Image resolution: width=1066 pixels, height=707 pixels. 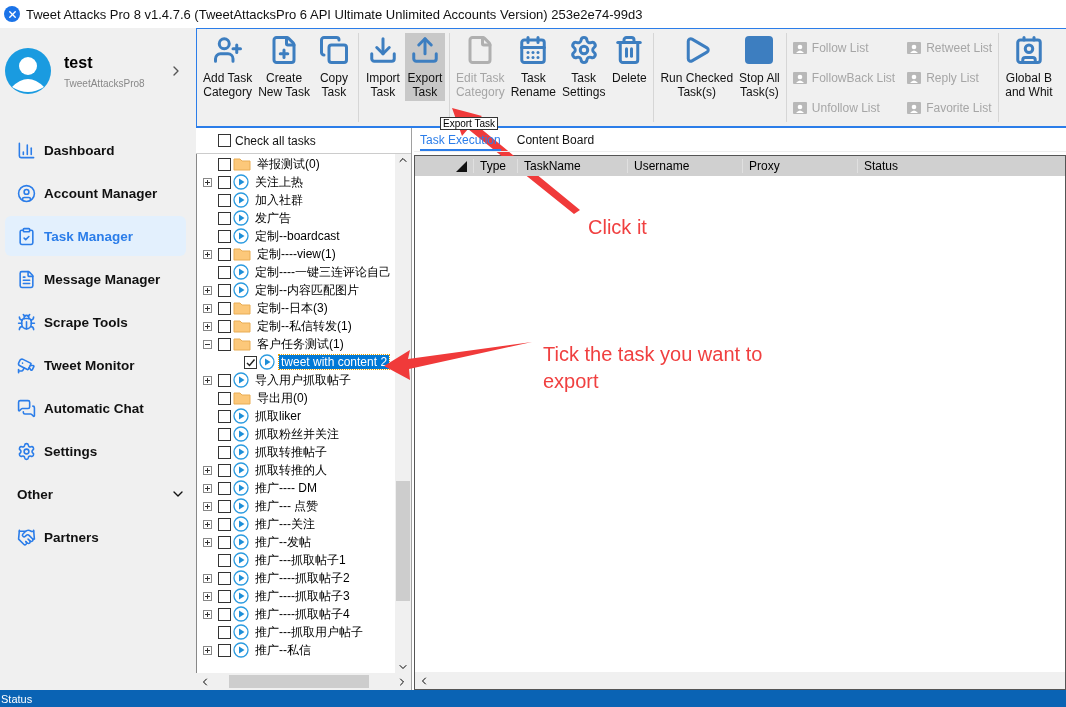 What do you see at coordinates (279, 182) in the screenshot?
I see `tree-item: 关注上热` at bounding box center [279, 182].